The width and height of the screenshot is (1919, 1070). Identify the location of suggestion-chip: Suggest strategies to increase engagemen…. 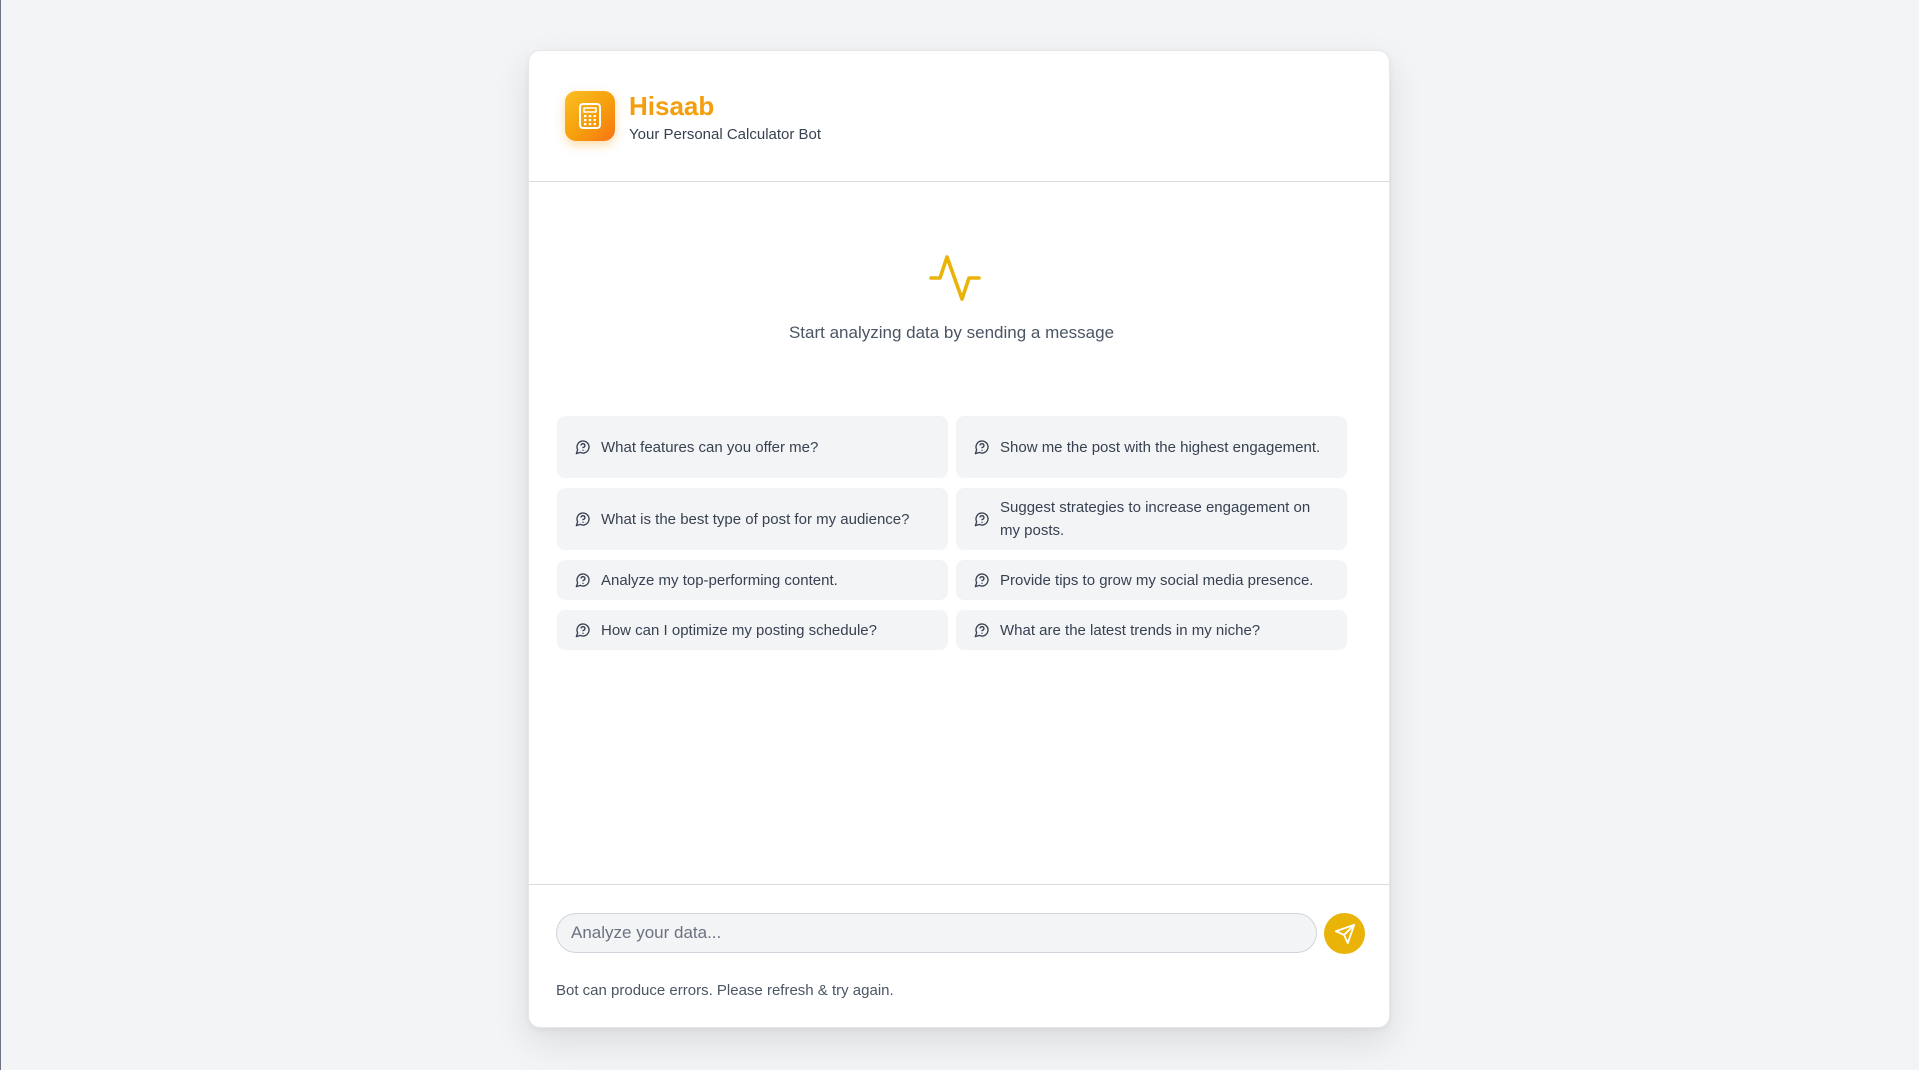
(1151, 519).